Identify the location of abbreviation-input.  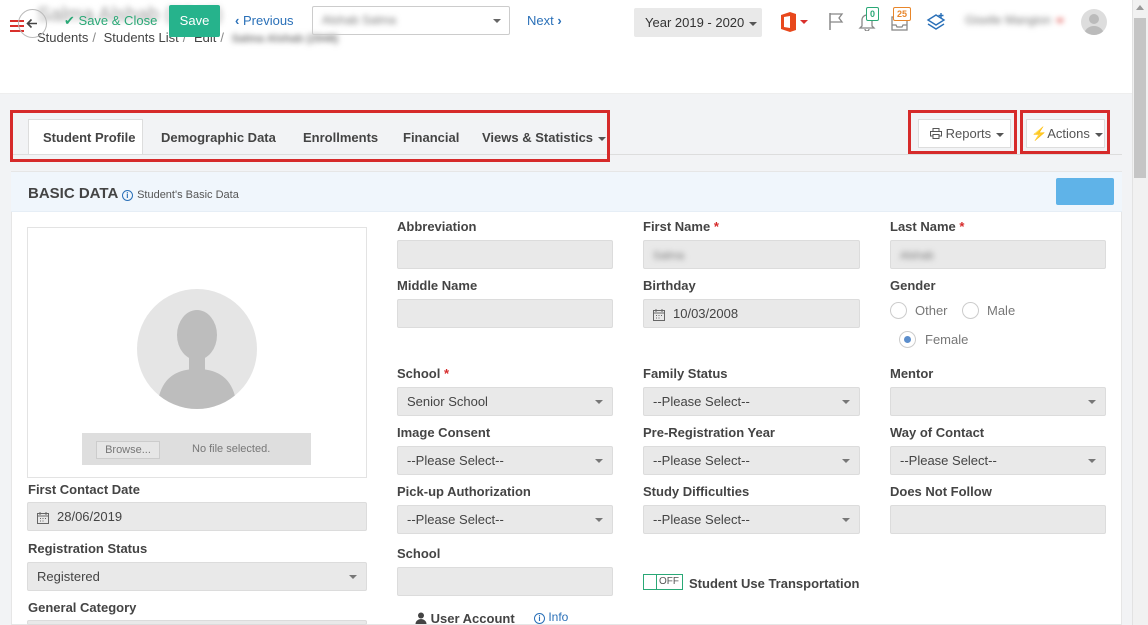
(505, 254).